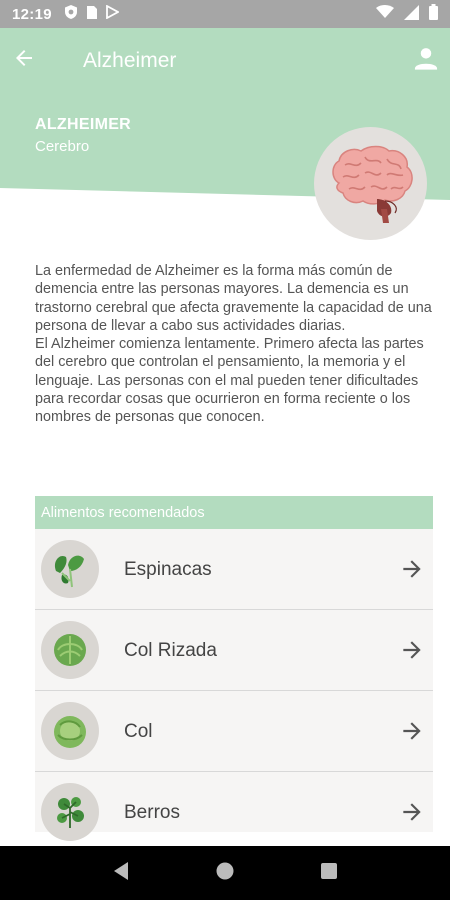  What do you see at coordinates (92, 14) in the screenshot?
I see `sim-card-icon` at bounding box center [92, 14].